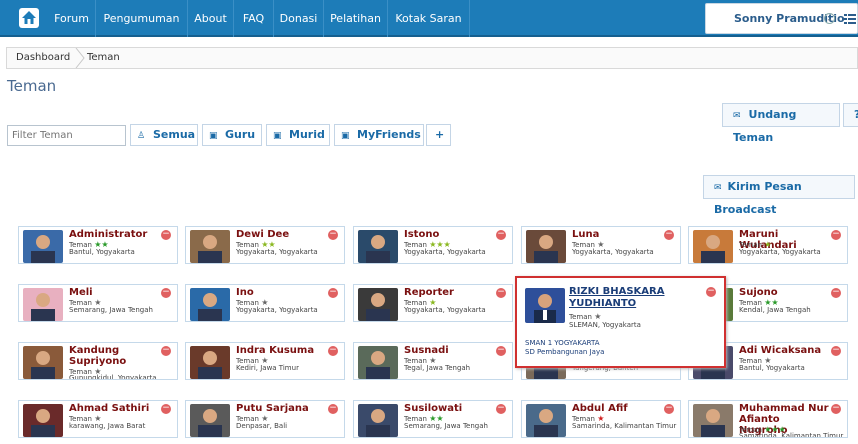  What do you see at coordinates (265, 303) in the screenshot?
I see `friend-card: Ino Teman ★ Yogyakarta, Yogyakarta −` at bounding box center [265, 303].